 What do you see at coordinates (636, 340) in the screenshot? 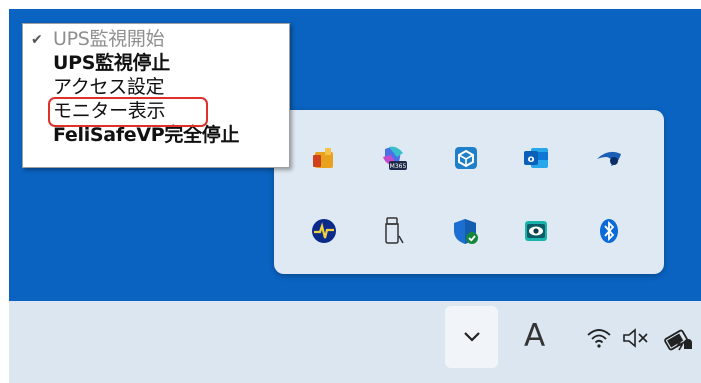
I see `speaker-muted-icon` at bounding box center [636, 340].